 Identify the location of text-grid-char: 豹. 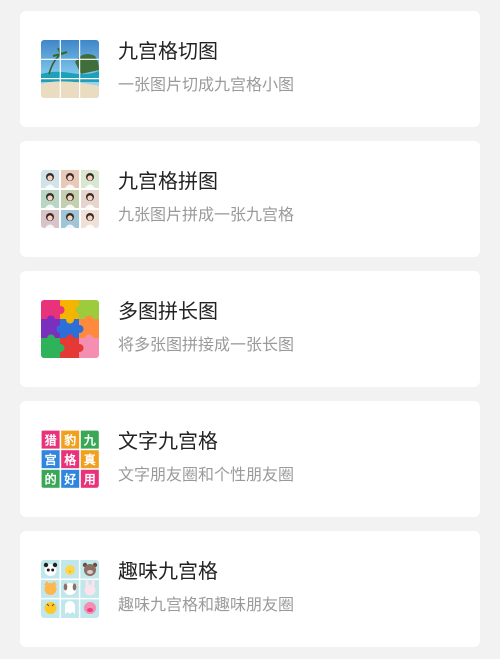
(69, 440).